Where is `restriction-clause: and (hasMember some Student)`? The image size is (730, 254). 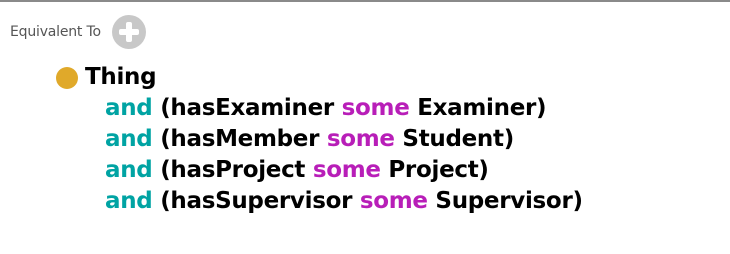
restriction-clause: and (hasMember some Student) is located at coordinates (319, 139).